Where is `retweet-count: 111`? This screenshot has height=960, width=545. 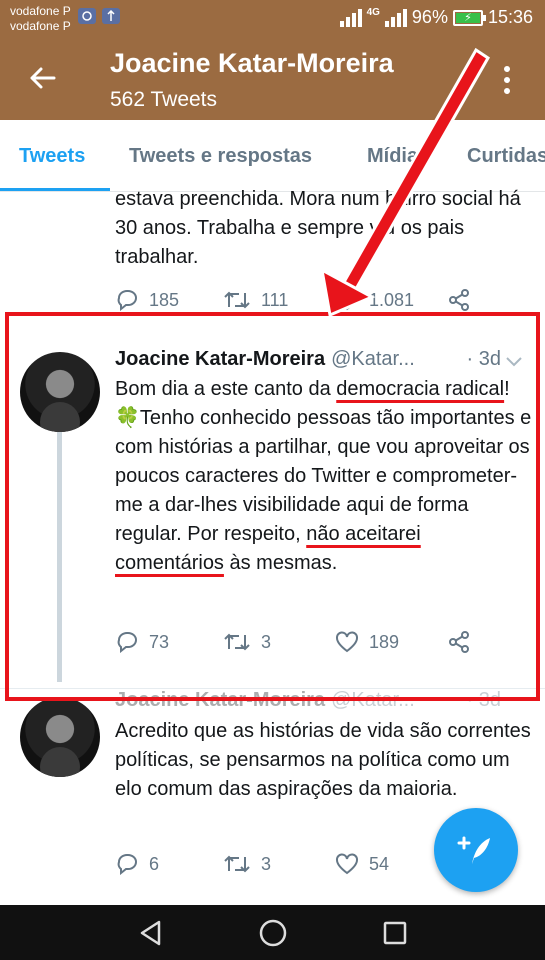
retweet-count: 111 is located at coordinates (275, 299).